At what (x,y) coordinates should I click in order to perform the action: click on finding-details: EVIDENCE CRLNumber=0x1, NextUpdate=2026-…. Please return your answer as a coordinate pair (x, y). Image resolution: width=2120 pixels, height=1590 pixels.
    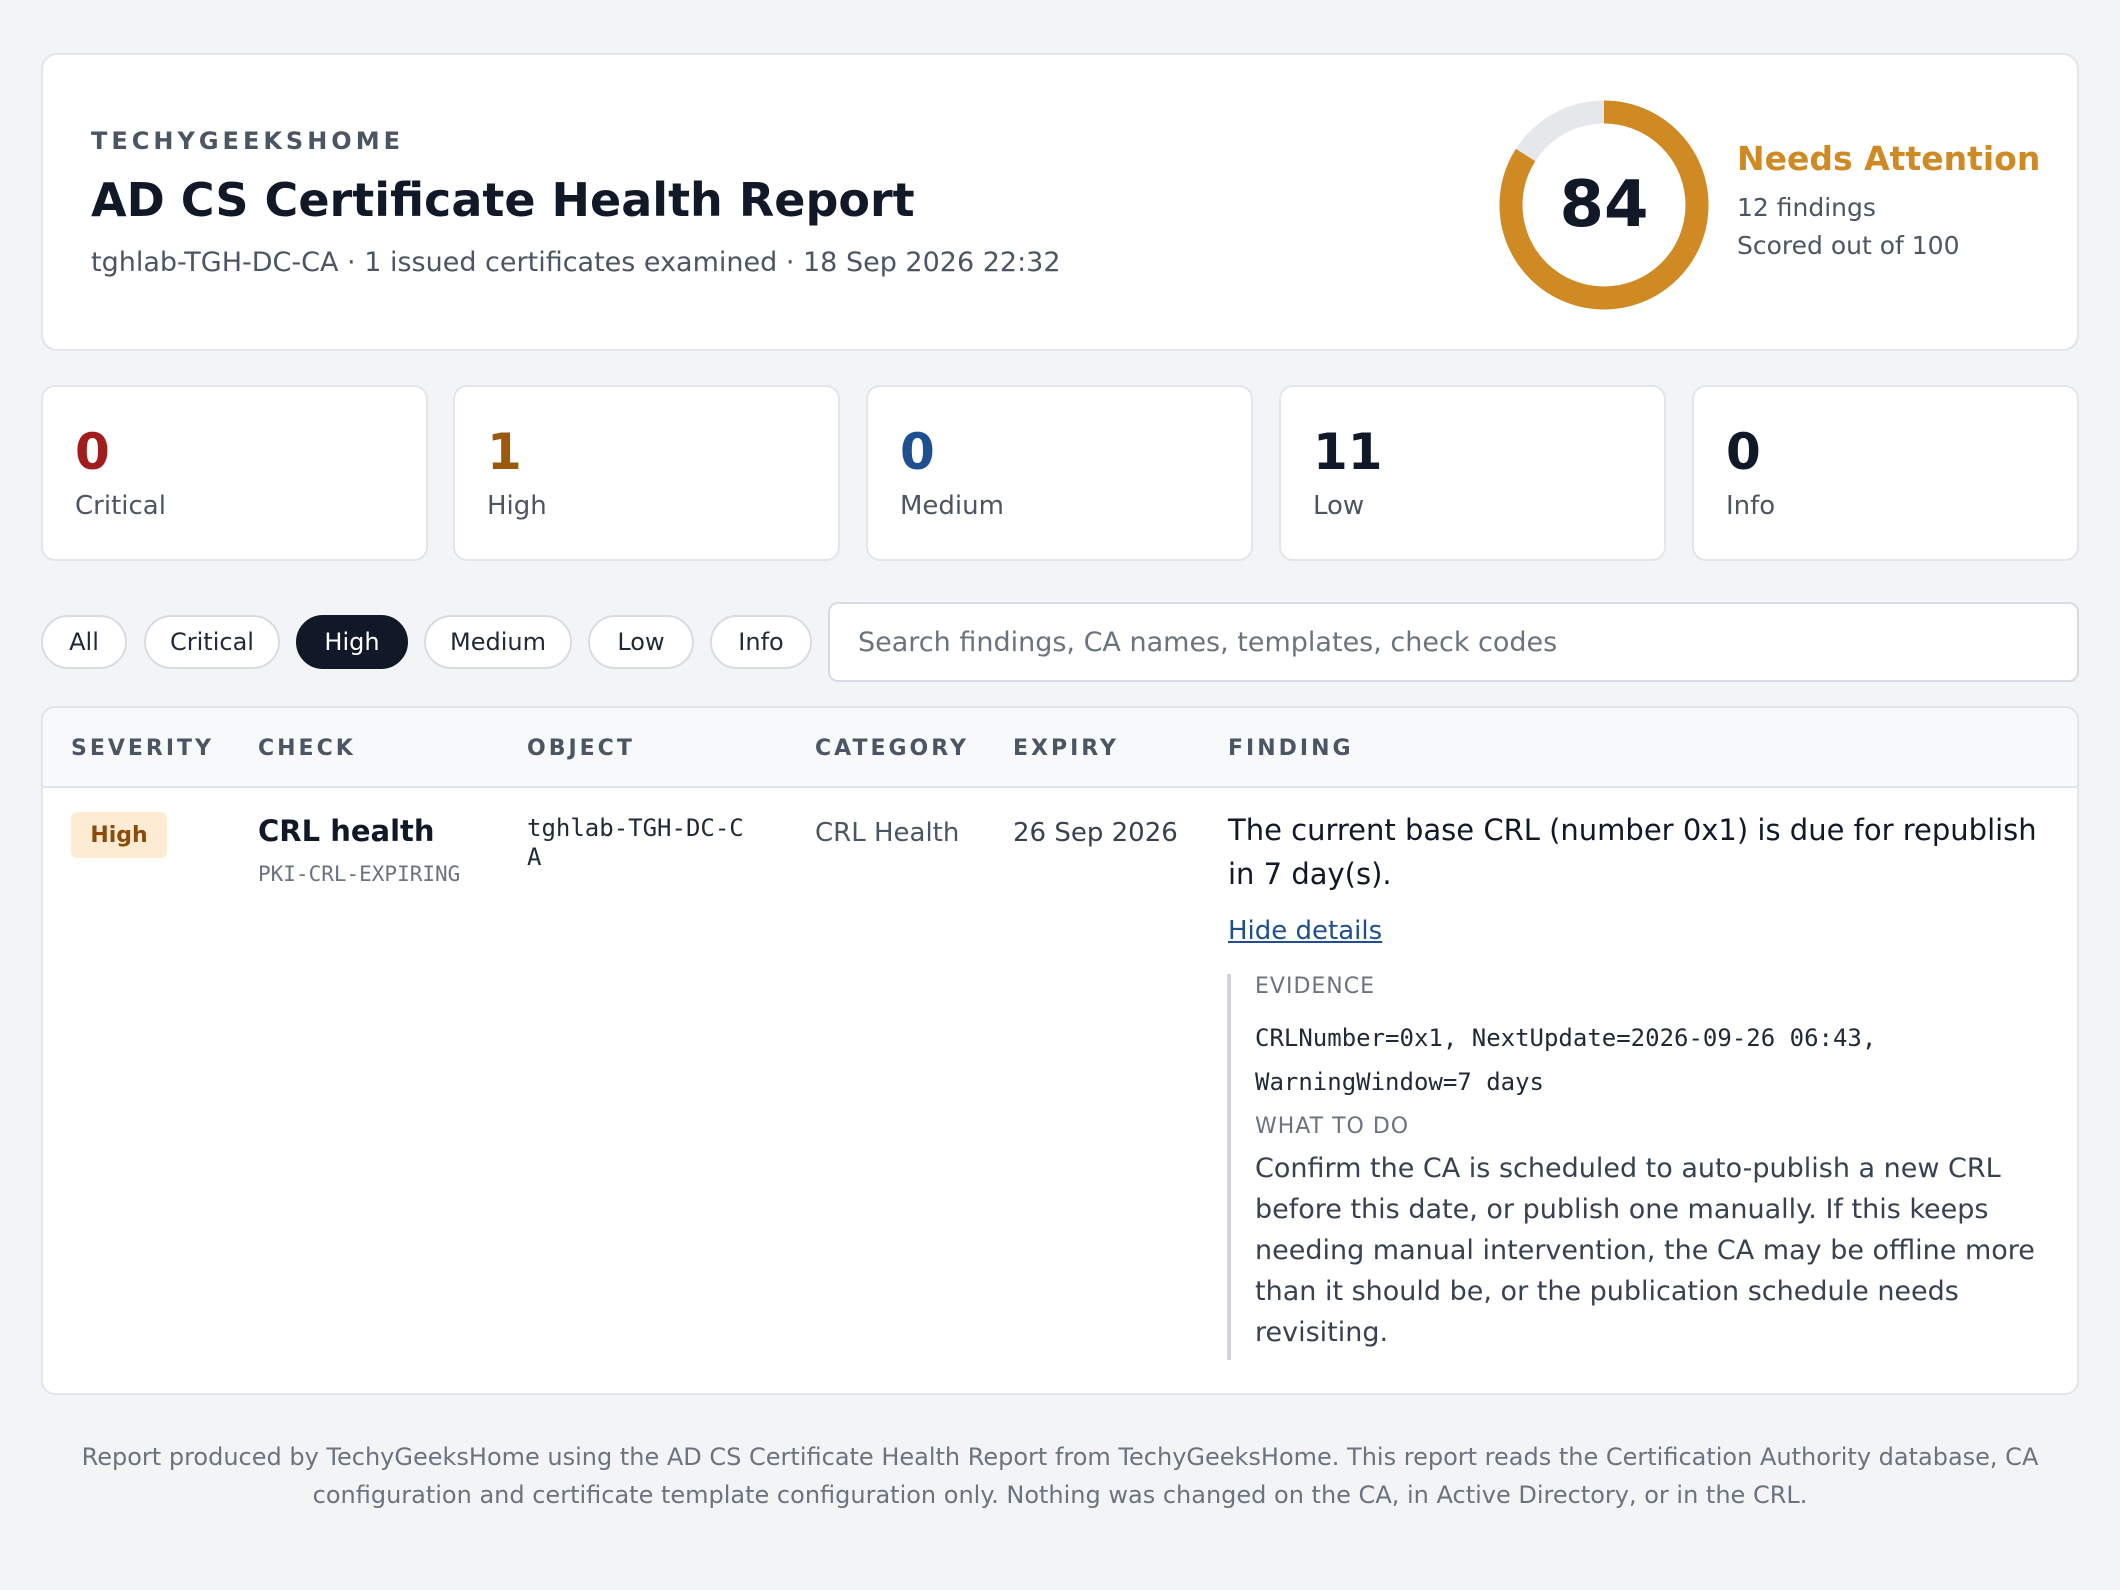
    Looking at the image, I should click on (1642, 1167).